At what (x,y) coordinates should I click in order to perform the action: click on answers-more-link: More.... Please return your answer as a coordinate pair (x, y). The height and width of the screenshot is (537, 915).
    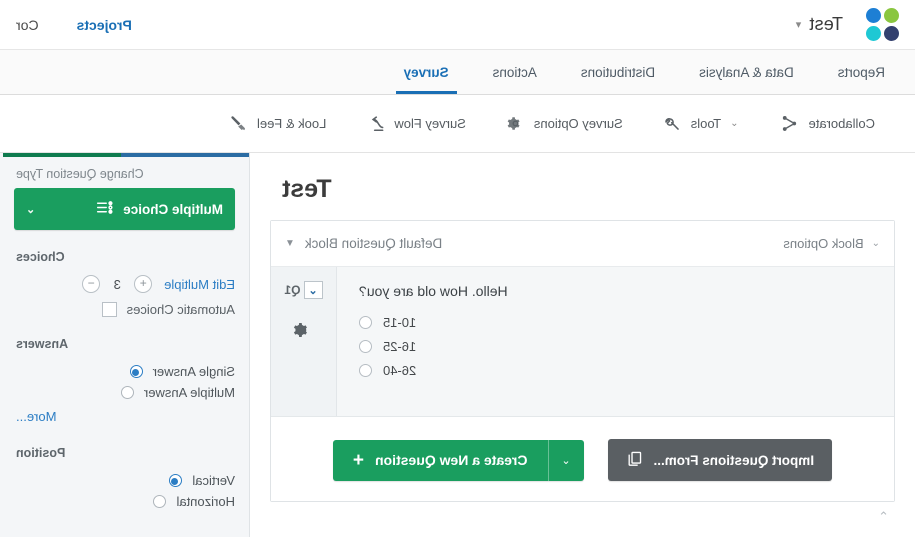
    Looking at the image, I should click on (36, 416).